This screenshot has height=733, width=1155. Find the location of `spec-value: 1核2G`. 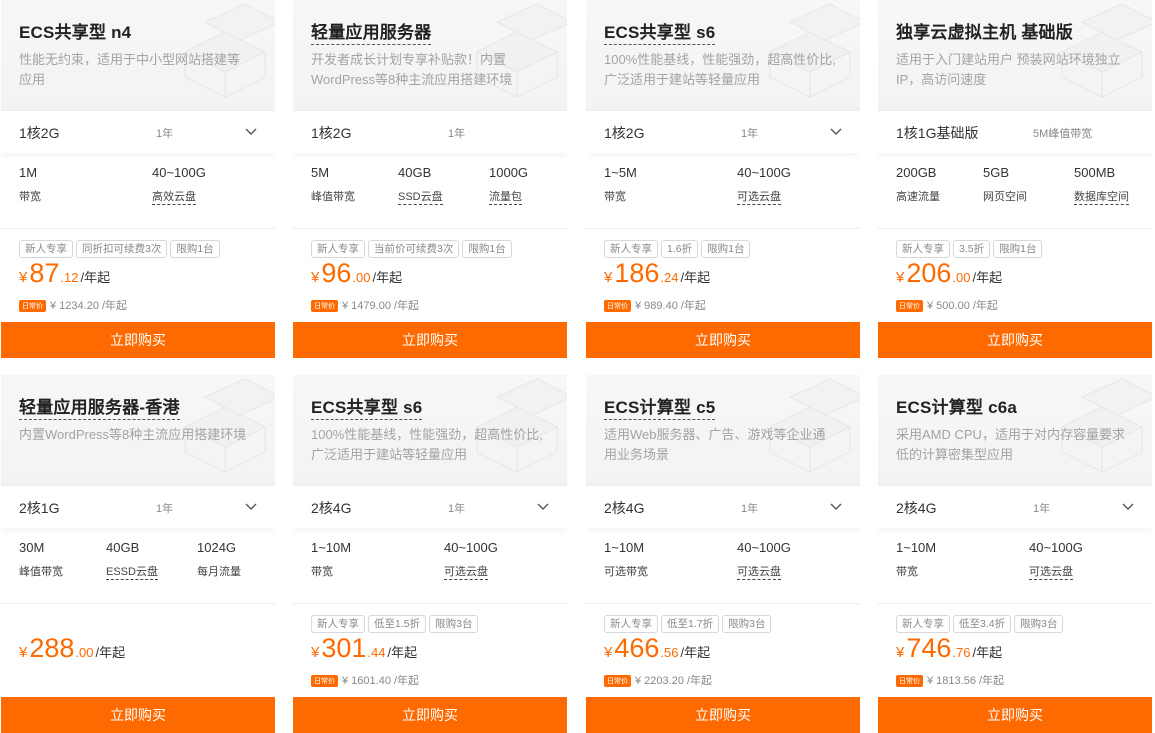

spec-value: 1核2G is located at coordinates (39, 133).